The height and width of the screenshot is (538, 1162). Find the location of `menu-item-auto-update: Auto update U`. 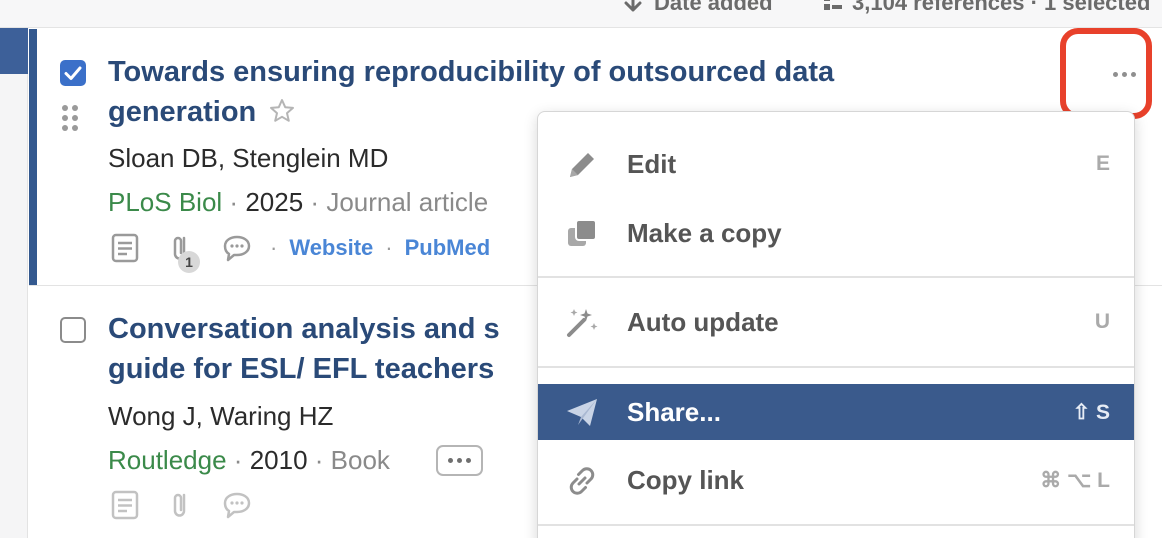

menu-item-auto-update: Auto update U is located at coordinates (836, 322).